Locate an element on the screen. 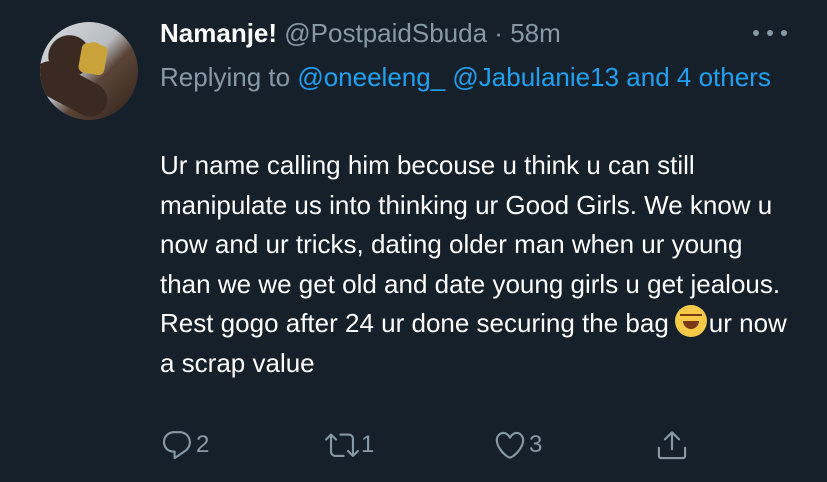 Image resolution: width=827 pixels, height=482 pixels. retweet-icon is located at coordinates (342, 445).